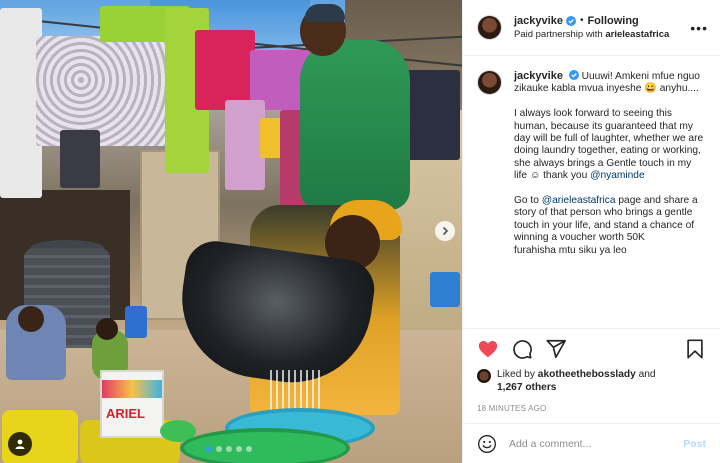 The width and height of the screenshot is (720, 463). Describe the element at coordinates (125, 413) in the screenshot. I see `product-label: ARIEL` at that location.